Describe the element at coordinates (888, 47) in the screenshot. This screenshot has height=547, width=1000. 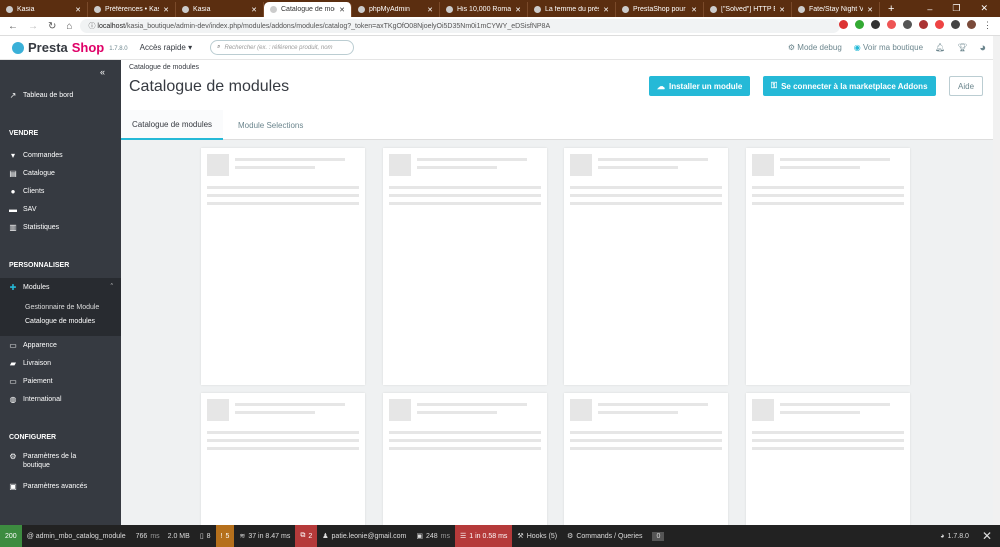
I see `view-shop-link: ◉ Voir ma boutique` at that location.